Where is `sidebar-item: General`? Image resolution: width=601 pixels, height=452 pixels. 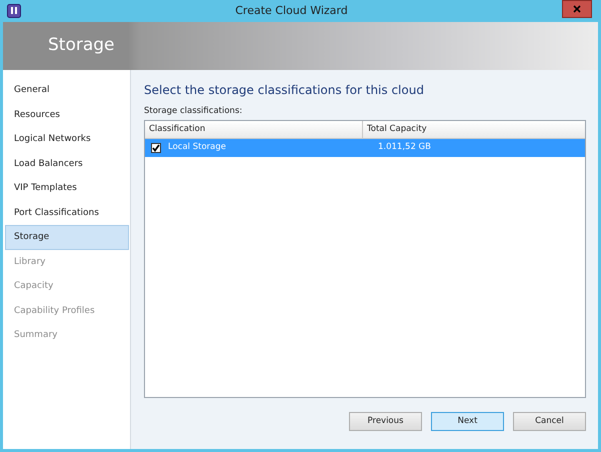 sidebar-item: General is located at coordinates (67, 90).